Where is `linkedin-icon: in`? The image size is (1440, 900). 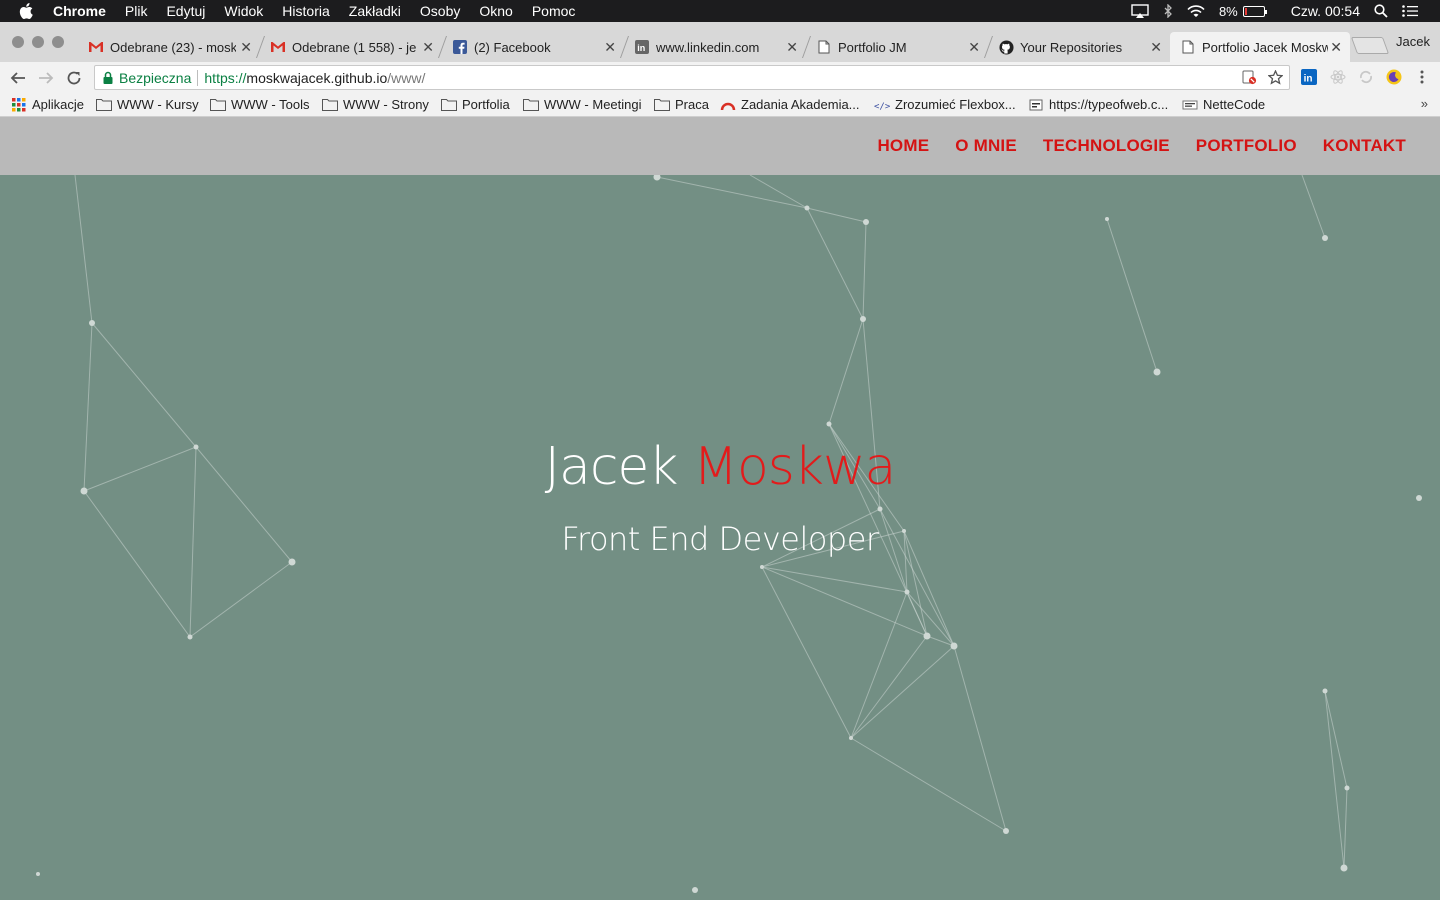 linkedin-icon: in is located at coordinates (642, 47).